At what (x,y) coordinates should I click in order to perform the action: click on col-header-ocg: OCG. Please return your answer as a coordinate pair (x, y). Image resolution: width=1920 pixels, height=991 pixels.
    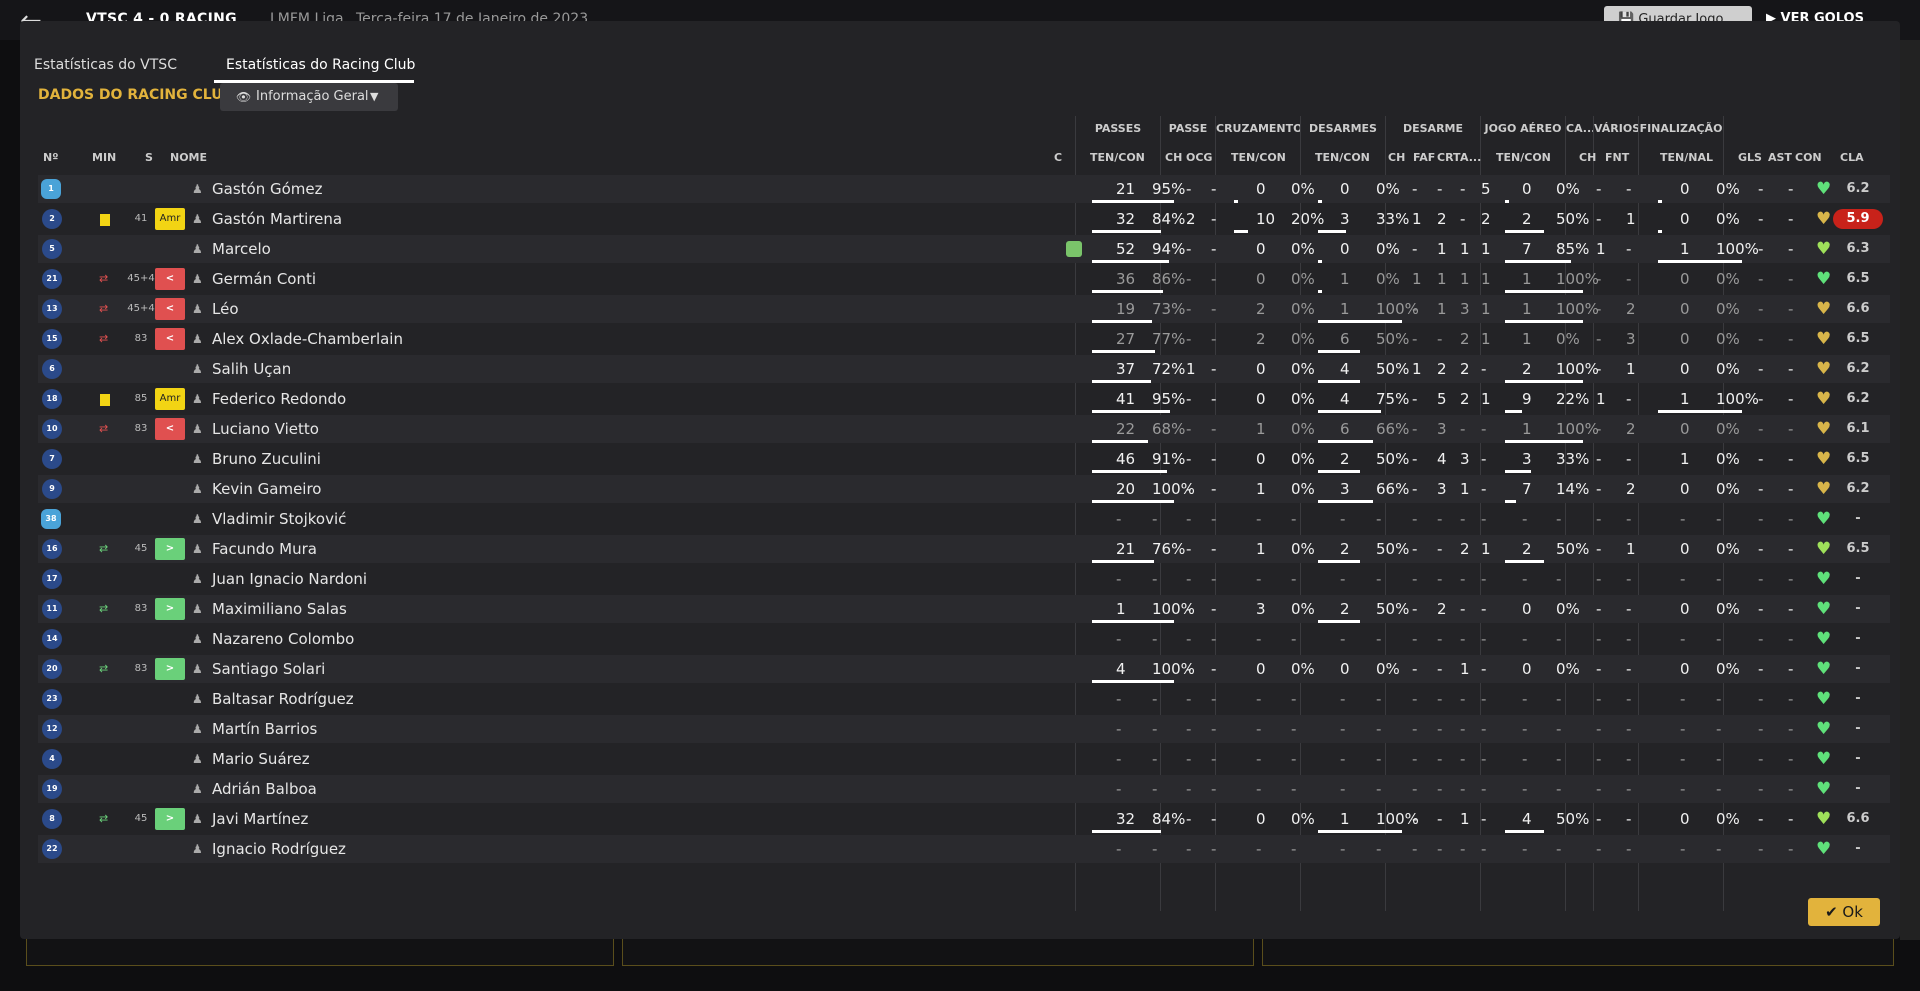
    Looking at the image, I should click on (1199, 157).